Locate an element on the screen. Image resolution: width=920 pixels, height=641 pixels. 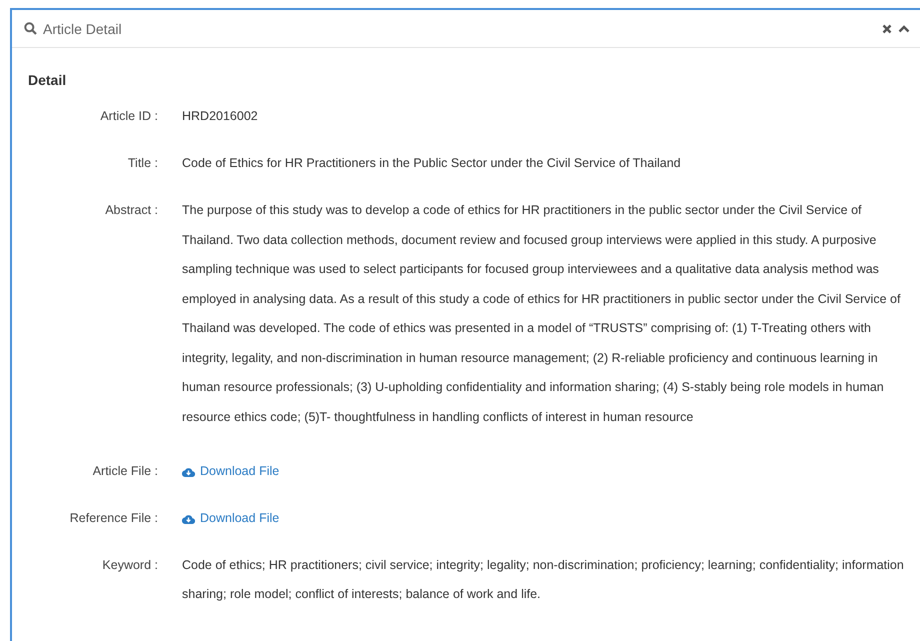
collapse-button is located at coordinates (904, 28).